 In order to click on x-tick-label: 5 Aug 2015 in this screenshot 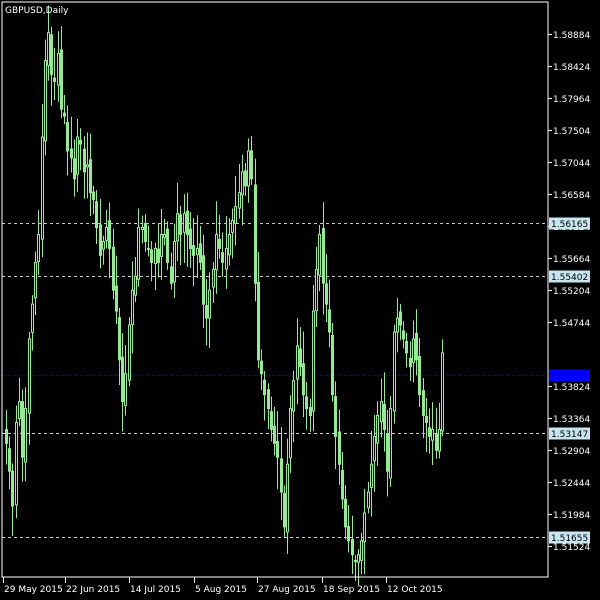, I will do `click(221, 590)`.